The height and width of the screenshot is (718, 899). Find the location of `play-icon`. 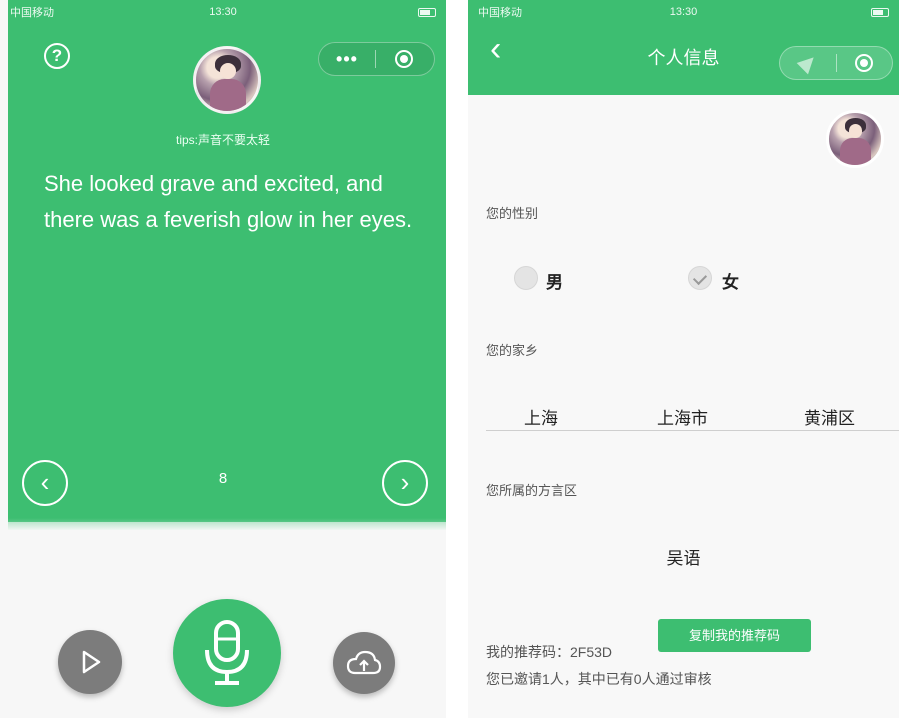

play-icon is located at coordinates (91, 662).